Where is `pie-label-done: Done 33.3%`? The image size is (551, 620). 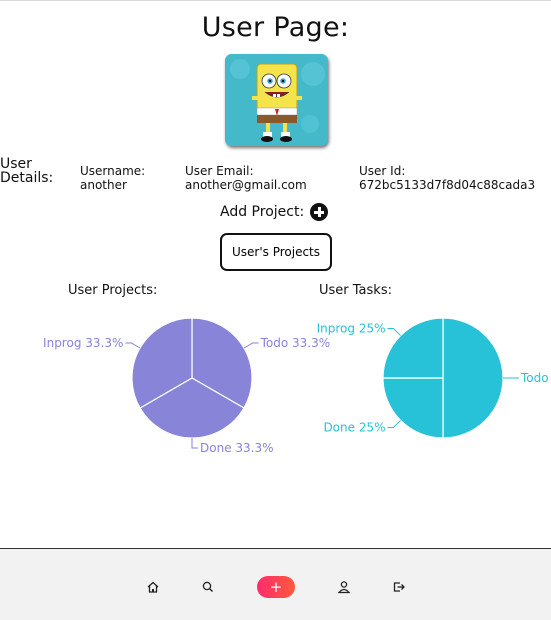
pie-label-done: Done 33.3% is located at coordinates (237, 448).